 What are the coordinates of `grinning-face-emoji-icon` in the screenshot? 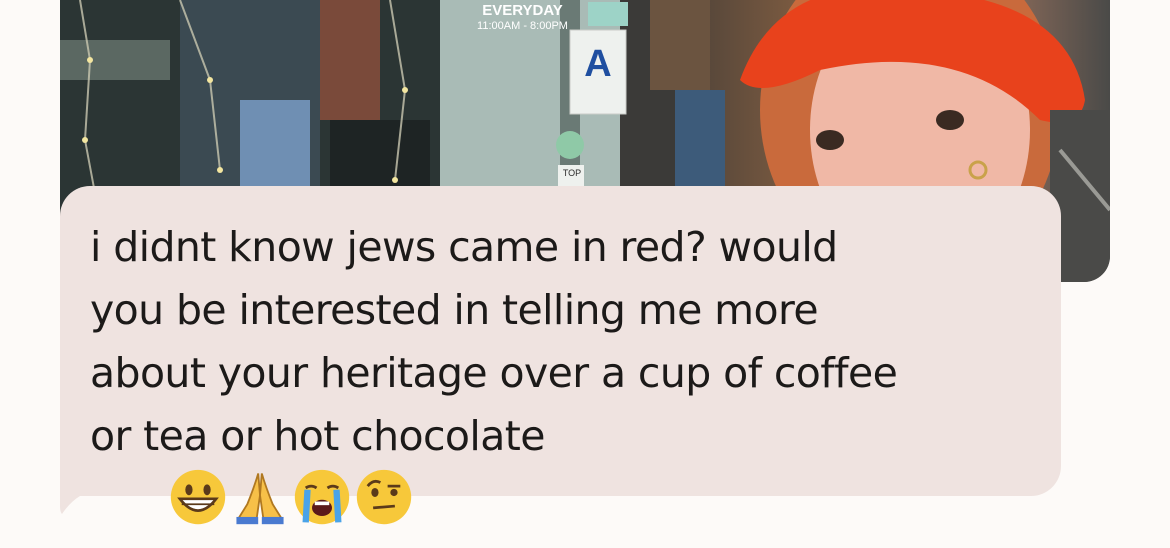 It's located at (197, 497).